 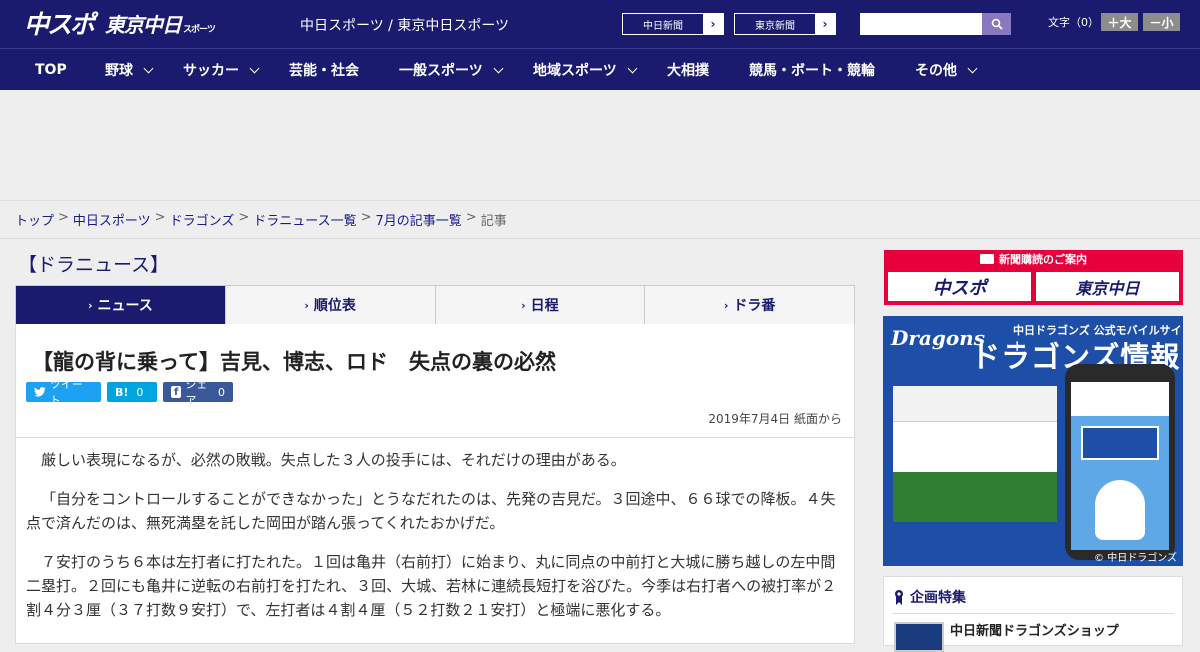 I want to click on facebook-share-label: シェア, so click(x=196, y=392).